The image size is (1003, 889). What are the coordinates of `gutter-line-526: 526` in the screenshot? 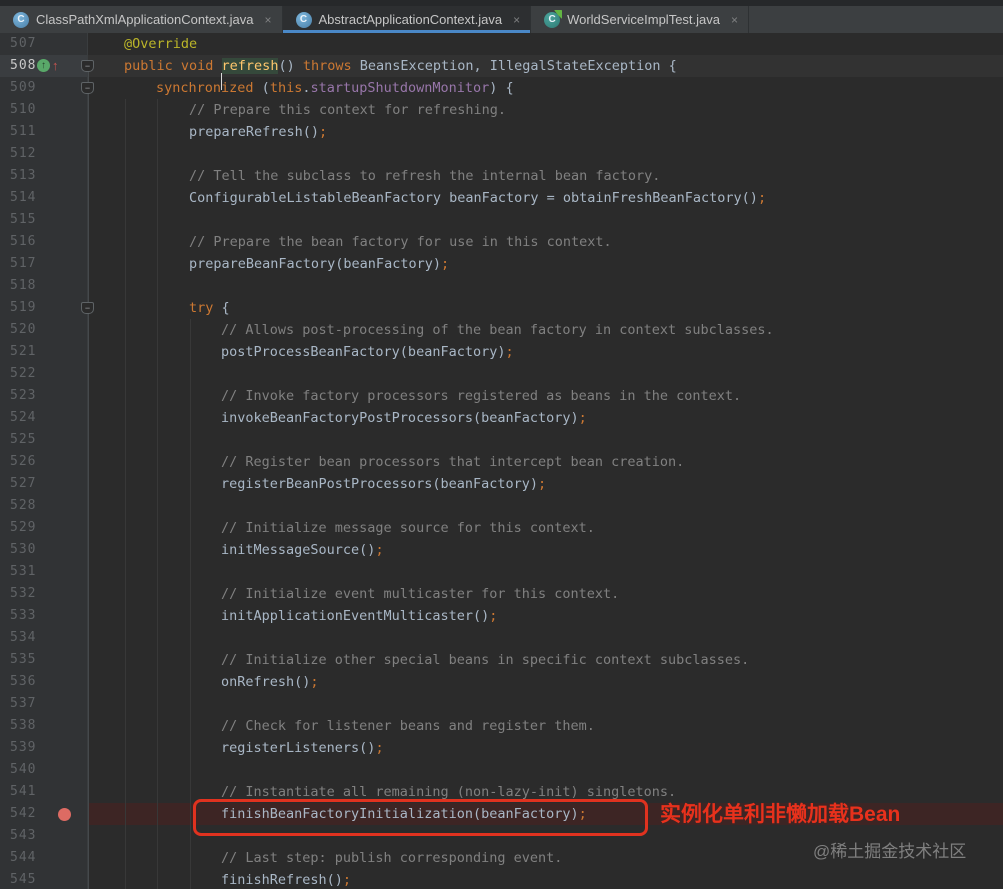 It's located at (44, 462).